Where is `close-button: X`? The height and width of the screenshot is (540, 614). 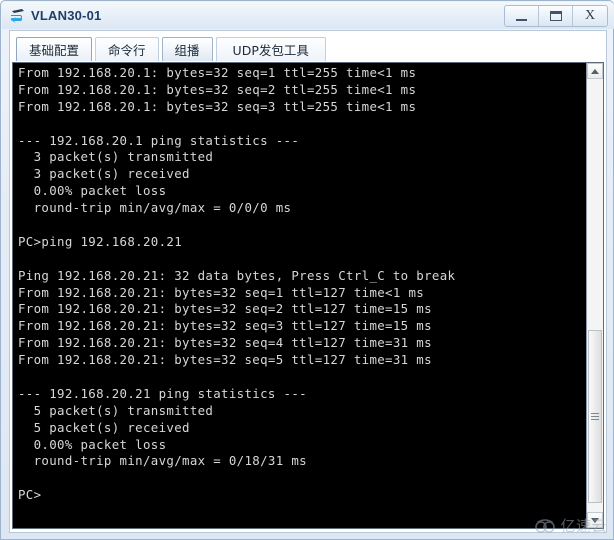 close-button: X is located at coordinates (590, 16).